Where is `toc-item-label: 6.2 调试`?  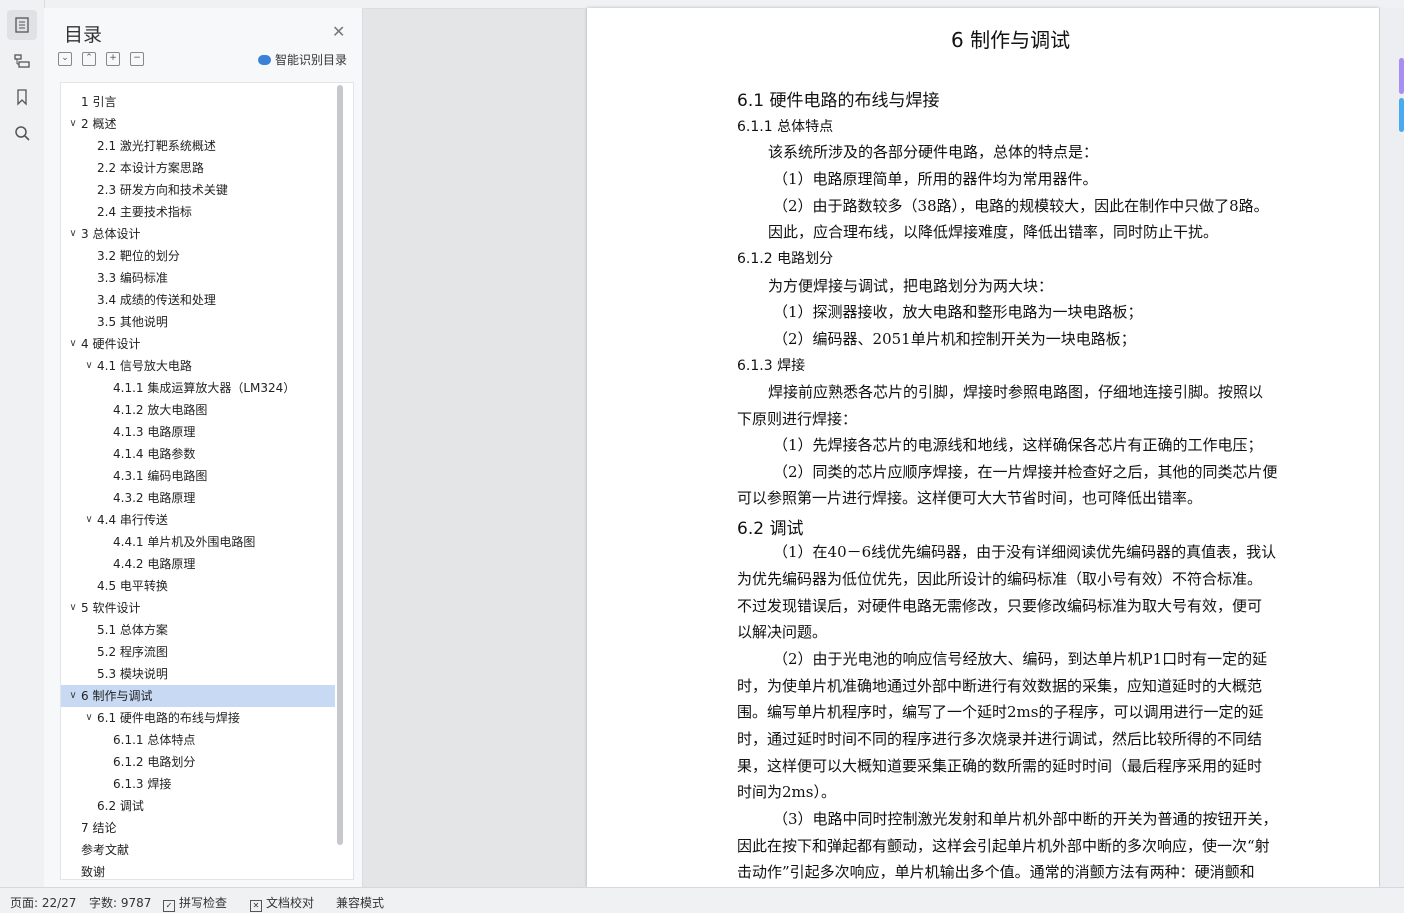
toc-item-label: 6.2 调试 is located at coordinates (120, 806).